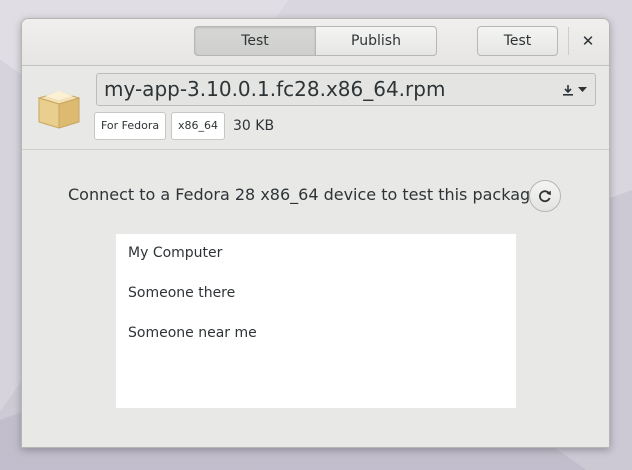 The image size is (632, 470). I want to click on test-tab-button: Test, so click(255, 41).